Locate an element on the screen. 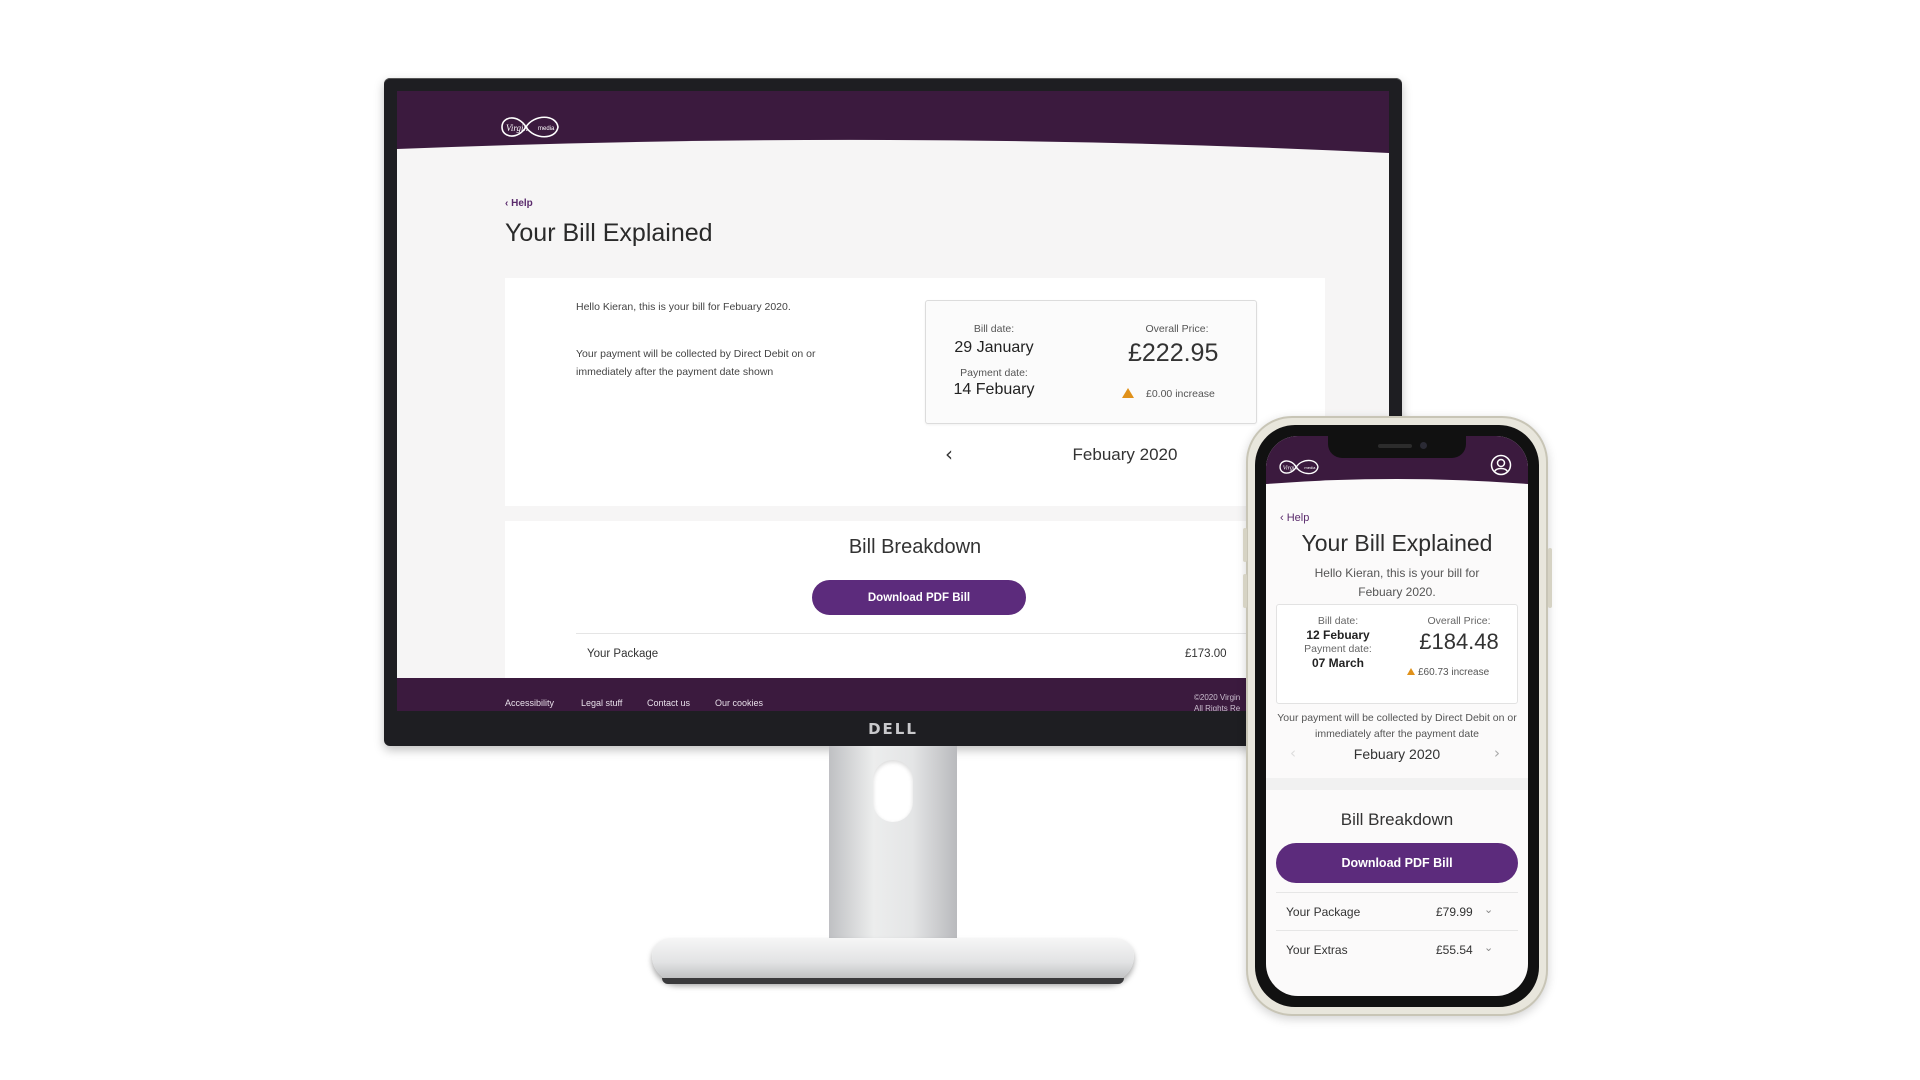 Image resolution: width=1920 pixels, height=1080 pixels. package-row-amount: £173.00 is located at coordinates (1206, 654).